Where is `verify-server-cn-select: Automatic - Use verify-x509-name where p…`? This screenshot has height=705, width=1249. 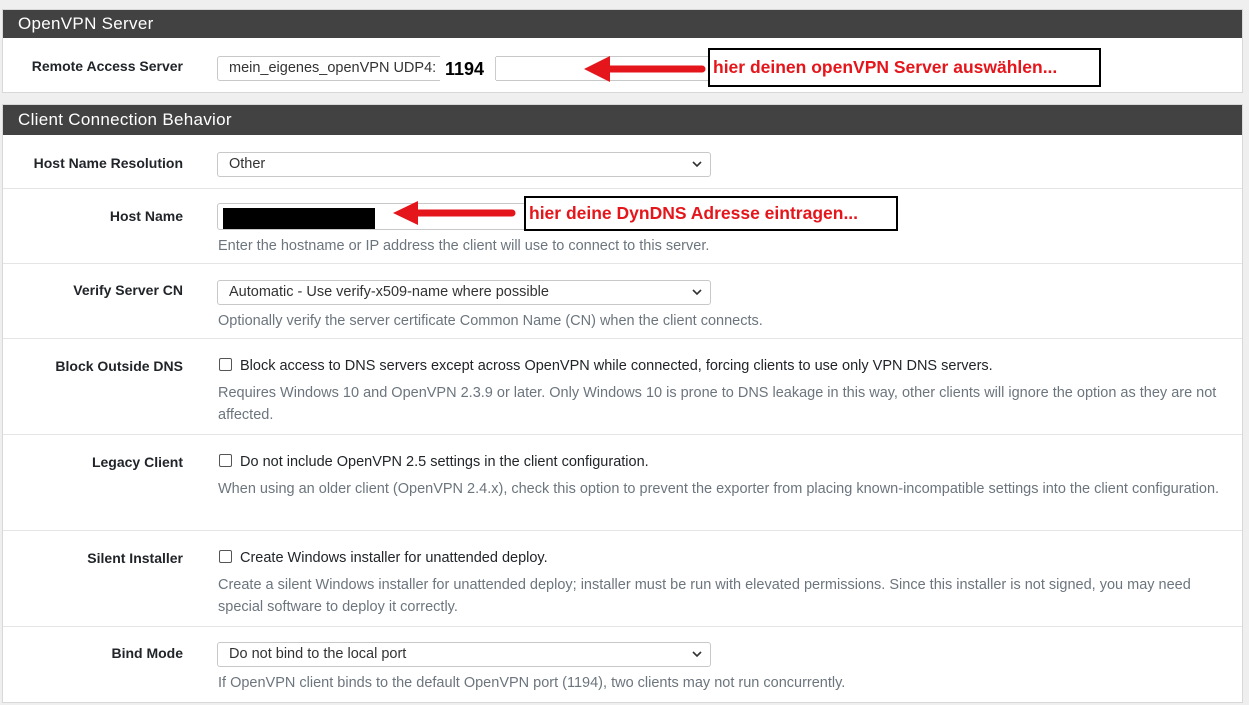 verify-server-cn-select: Automatic - Use verify-x509-name where p… is located at coordinates (464, 292).